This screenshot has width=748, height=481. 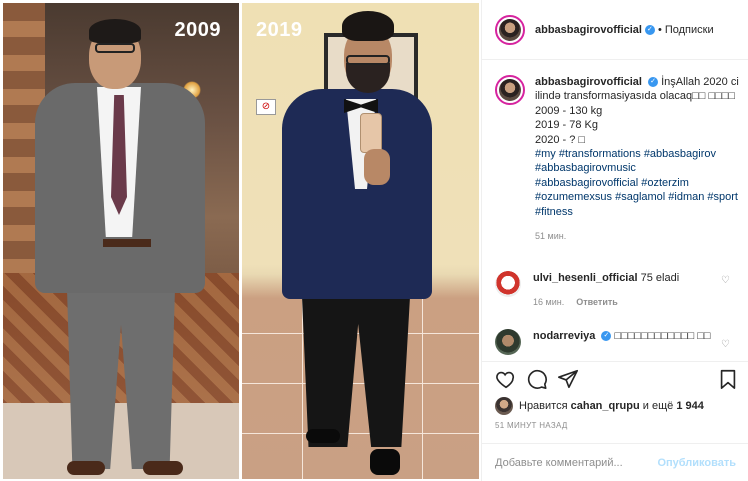 I want to click on share-send-icon, so click(x=568, y=379).